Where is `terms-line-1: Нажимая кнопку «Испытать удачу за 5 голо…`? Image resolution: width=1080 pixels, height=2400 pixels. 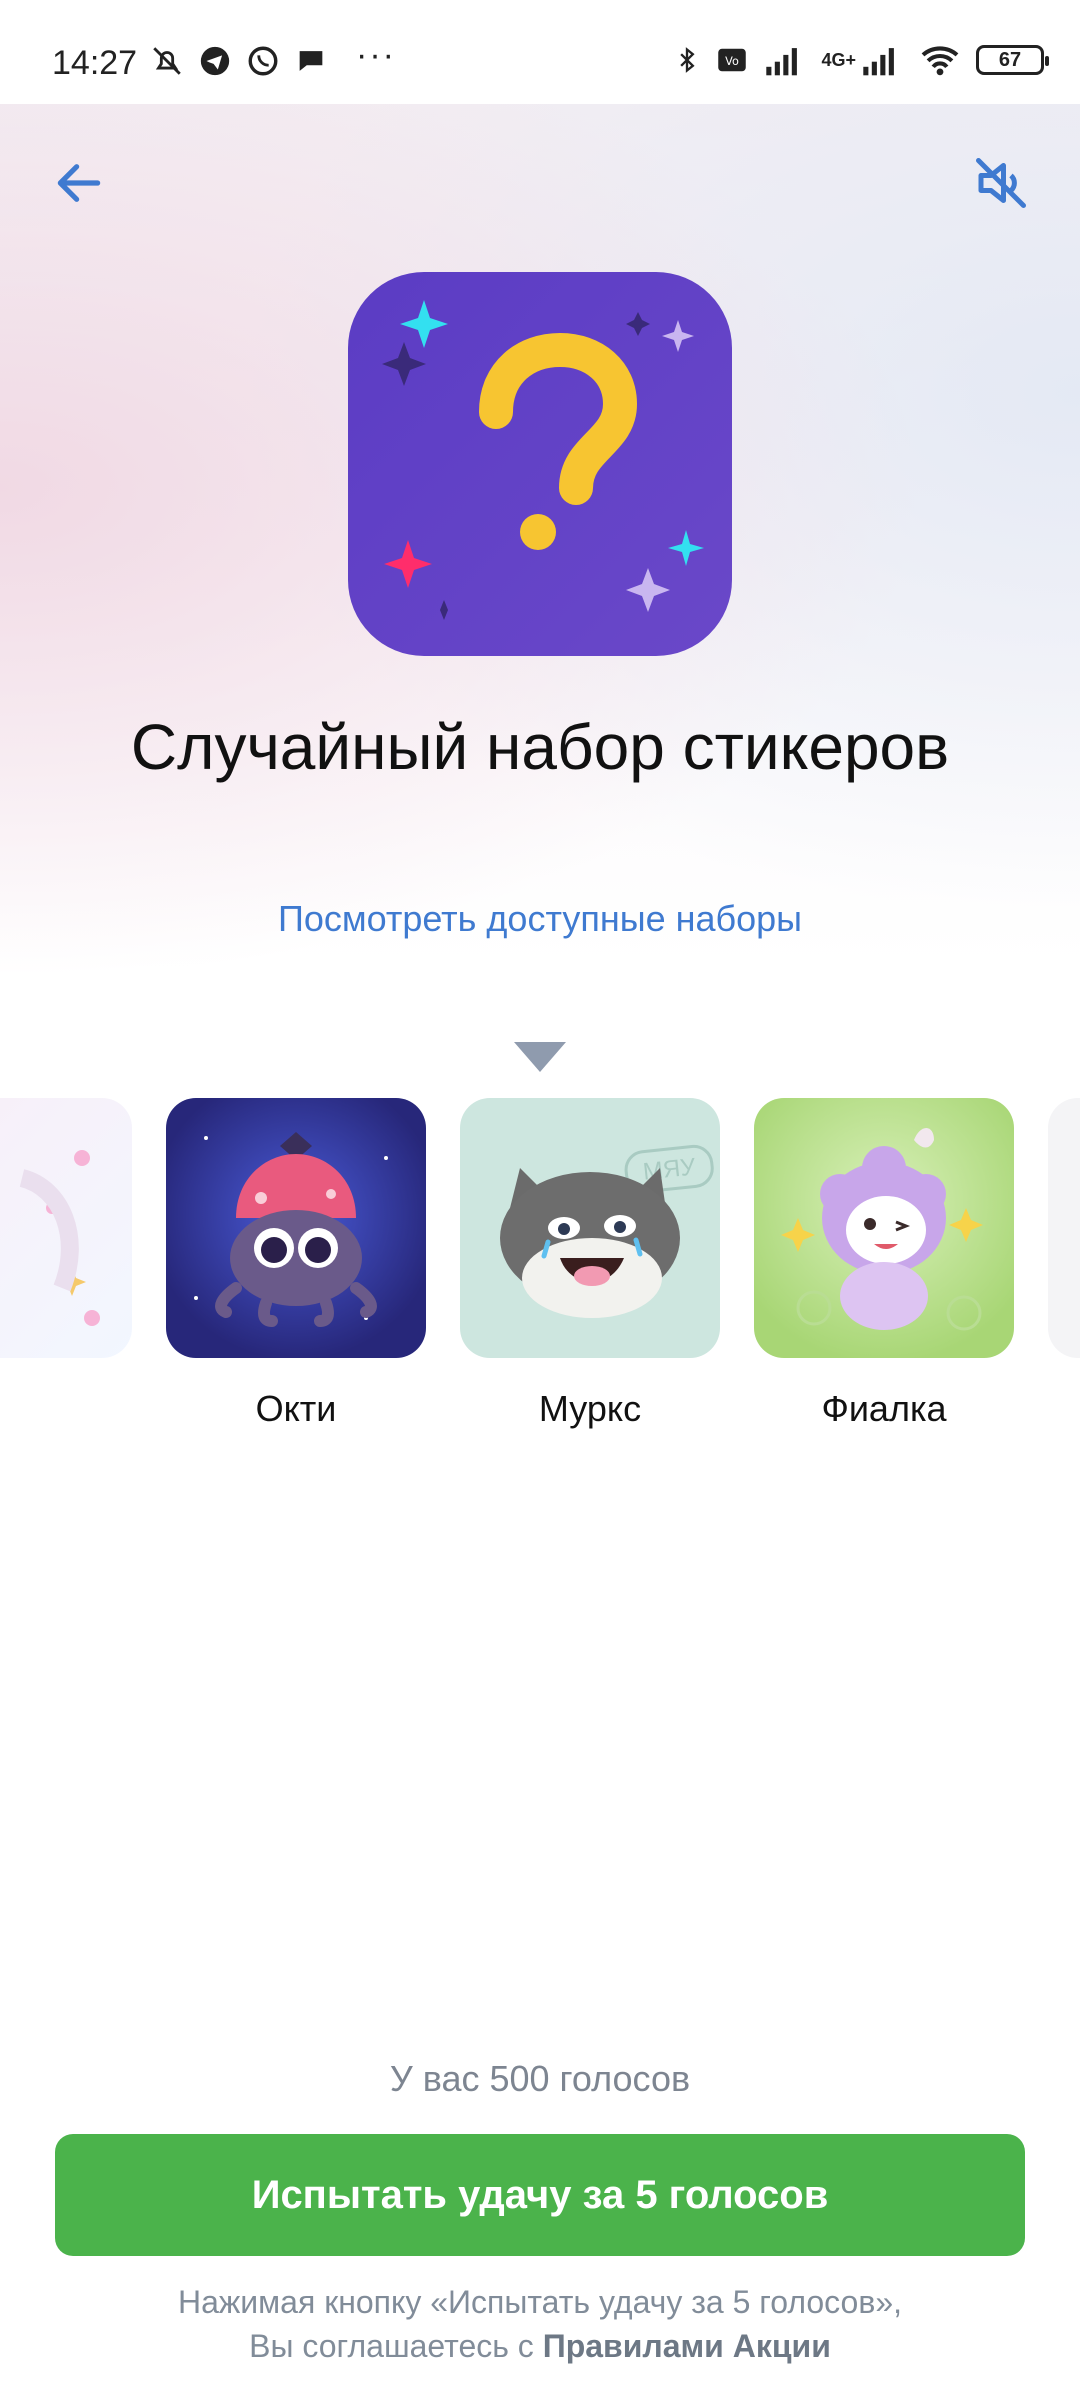
terms-line-1: Нажимая кнопку «Испытать удачу за 5 голо… is located at coordinates (540, 2302).